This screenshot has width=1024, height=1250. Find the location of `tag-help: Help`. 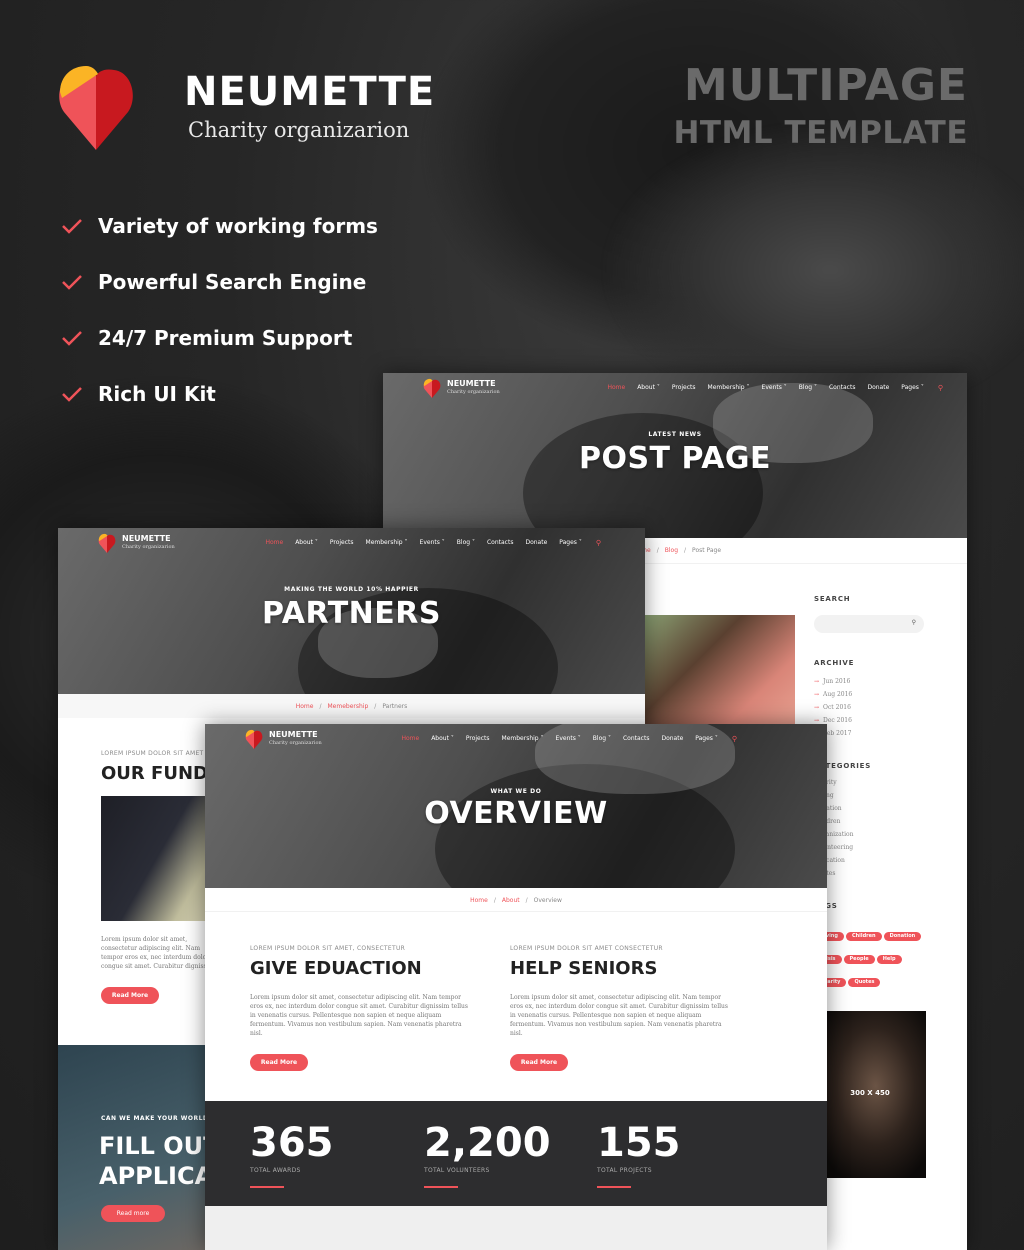

tag-help: Help is located at coordinates (889, 959).